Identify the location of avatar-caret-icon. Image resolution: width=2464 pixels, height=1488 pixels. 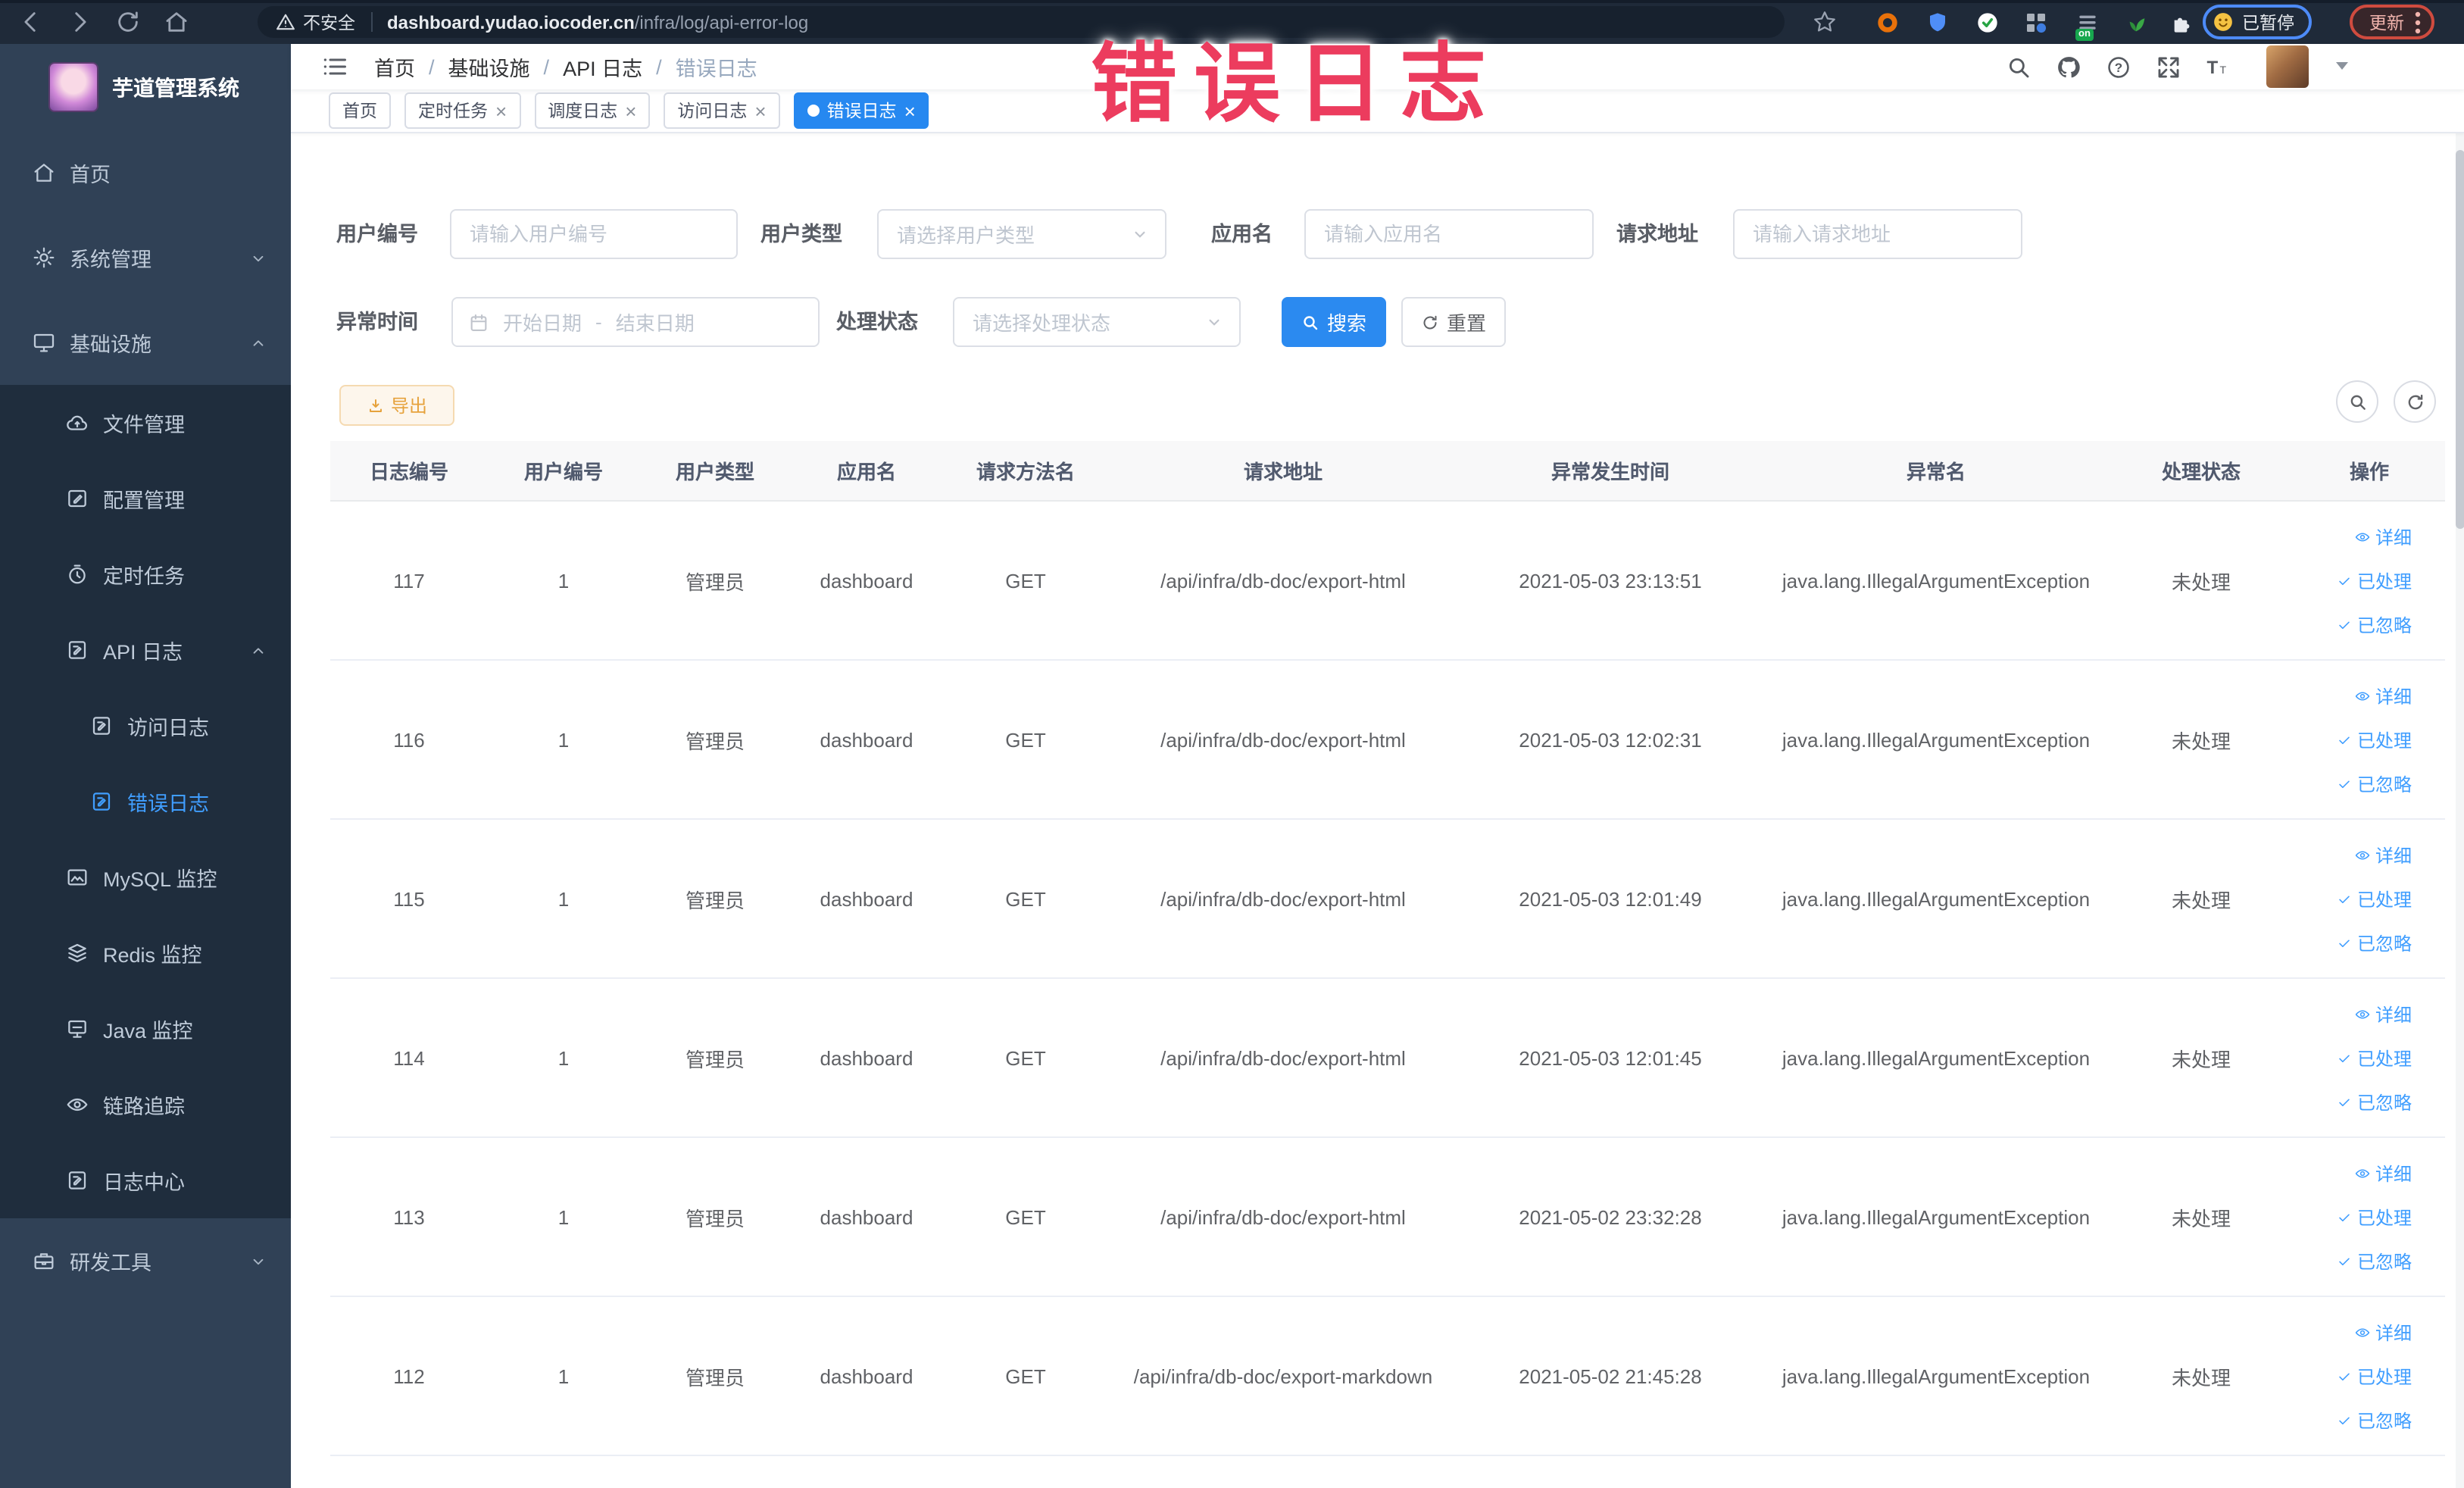
(2342, 66).